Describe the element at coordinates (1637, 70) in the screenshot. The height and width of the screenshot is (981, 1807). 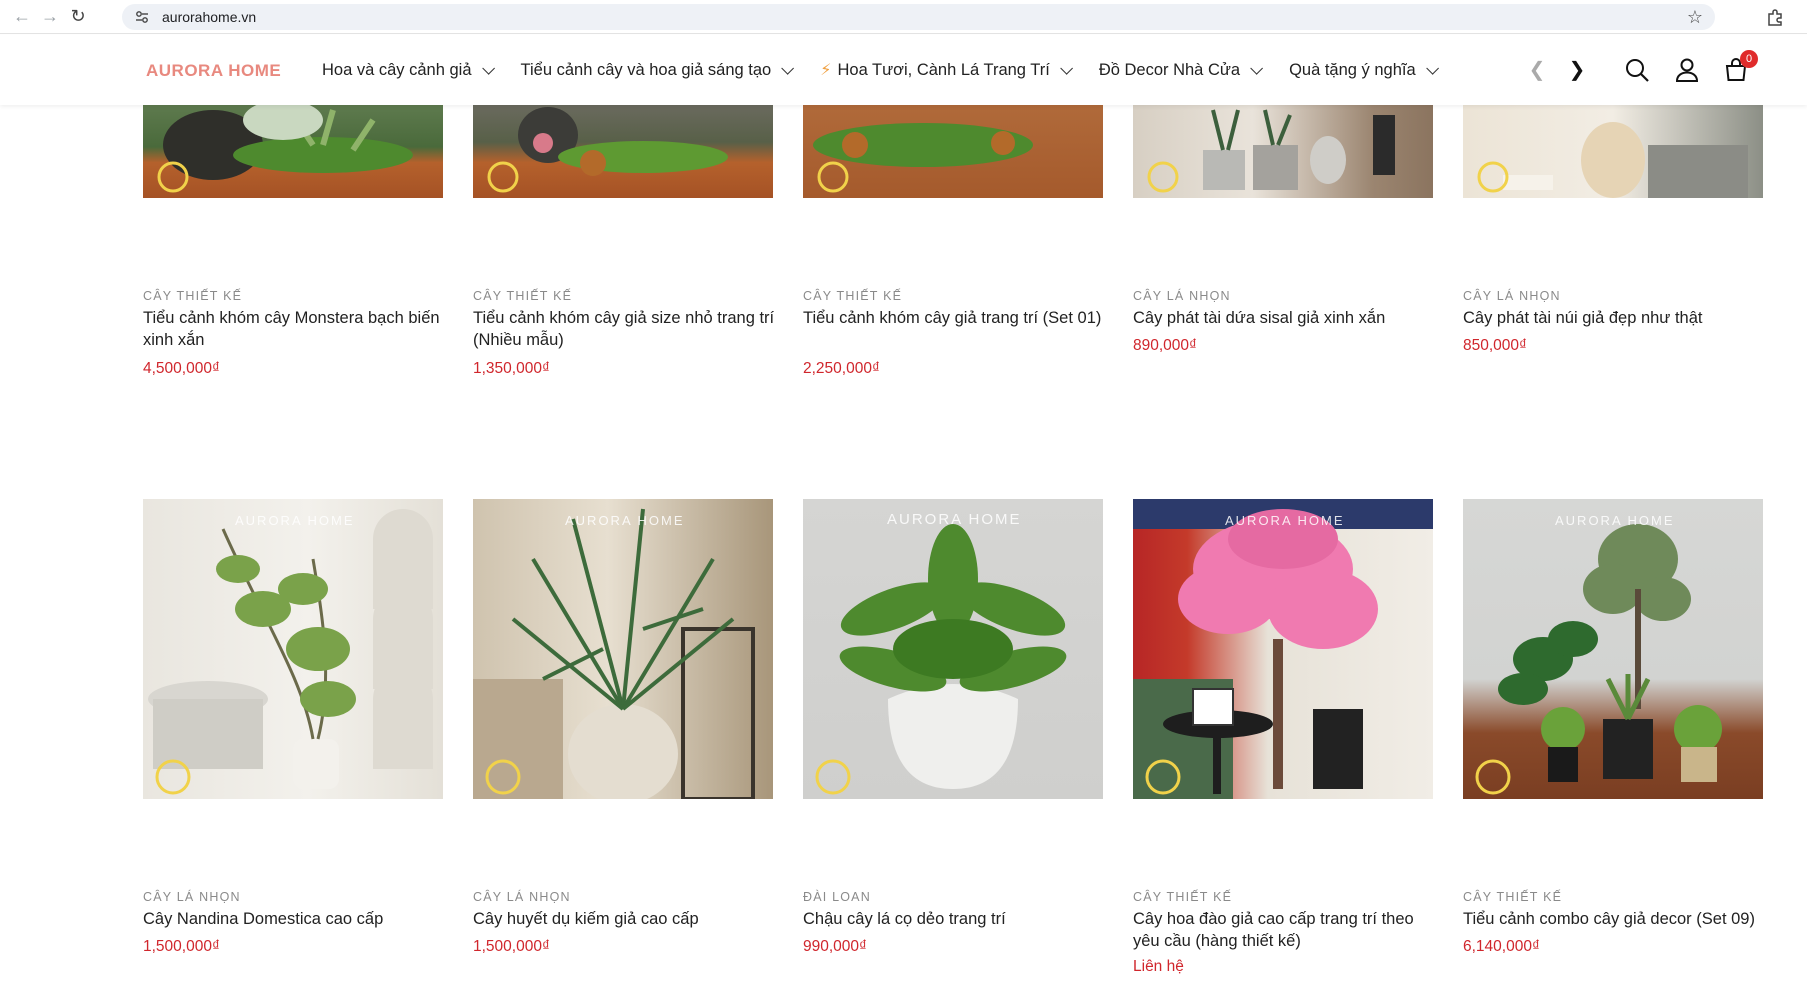
I see `search-icon` at that location.